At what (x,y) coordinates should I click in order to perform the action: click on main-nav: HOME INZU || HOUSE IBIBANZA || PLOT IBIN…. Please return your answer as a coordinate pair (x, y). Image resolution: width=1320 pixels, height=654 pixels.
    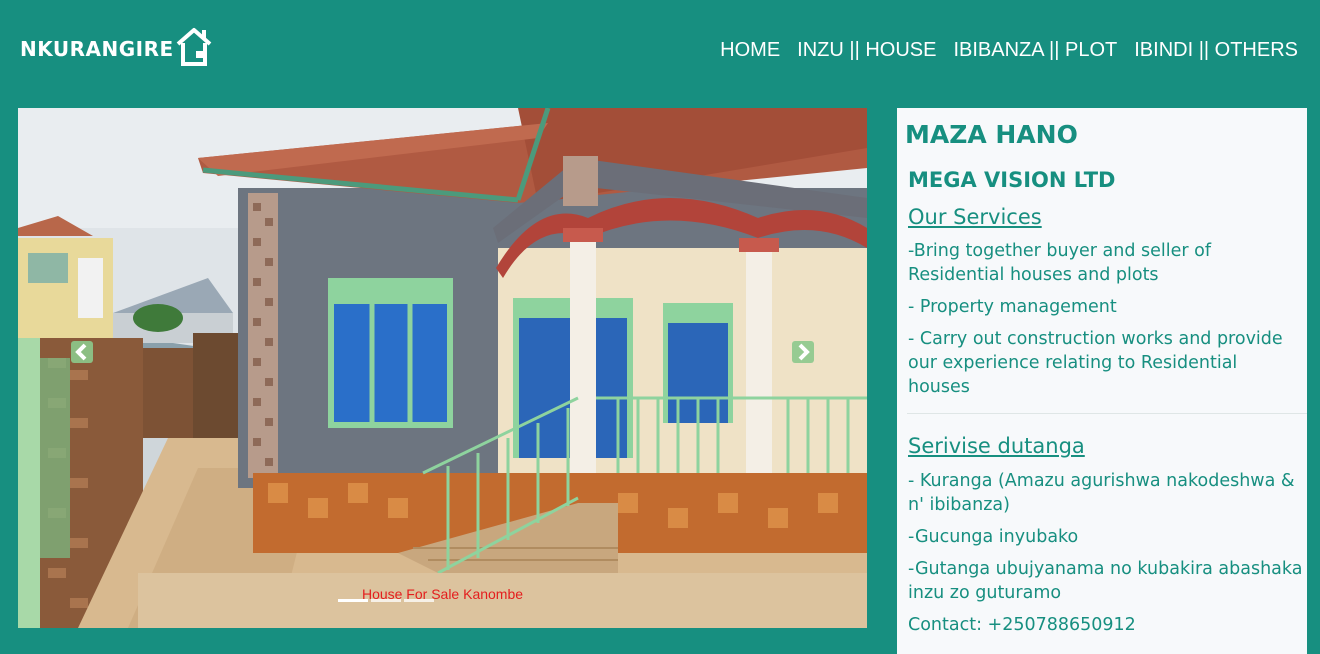
    Looking at the image, I should click on (1009, 50).